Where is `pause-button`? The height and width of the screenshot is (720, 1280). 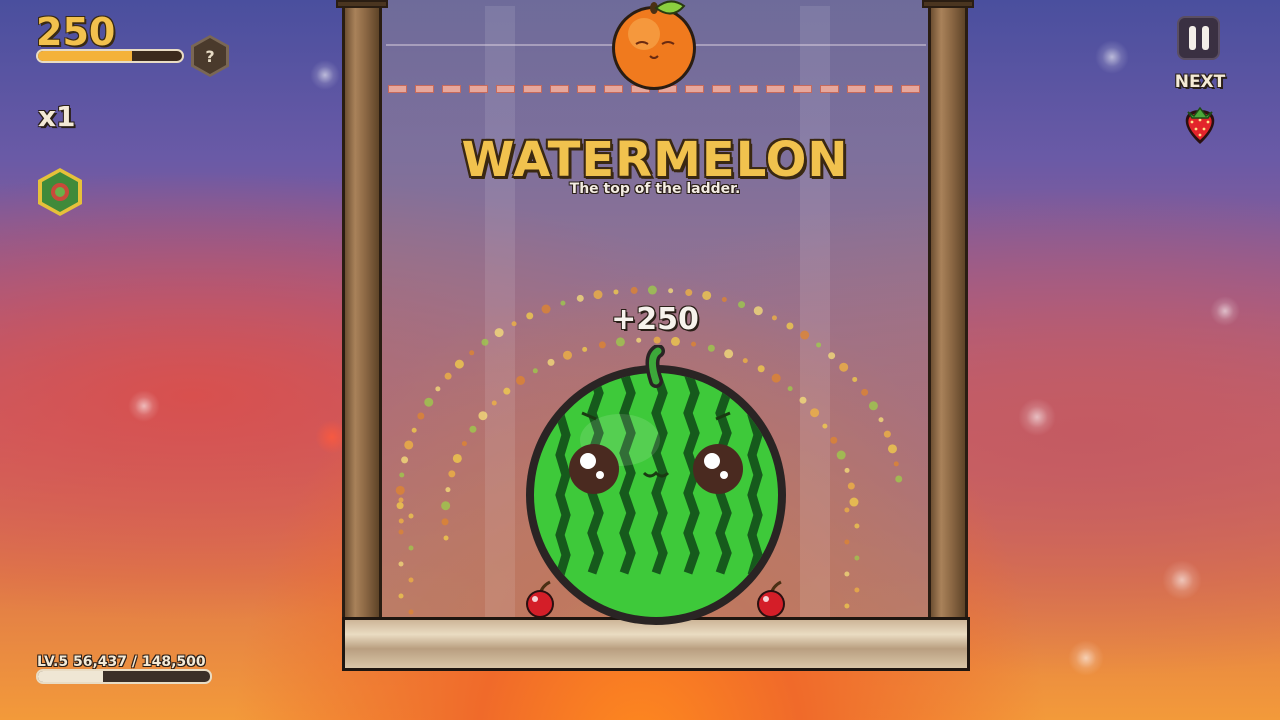
pause-button is located at coordinates (1198, 38).